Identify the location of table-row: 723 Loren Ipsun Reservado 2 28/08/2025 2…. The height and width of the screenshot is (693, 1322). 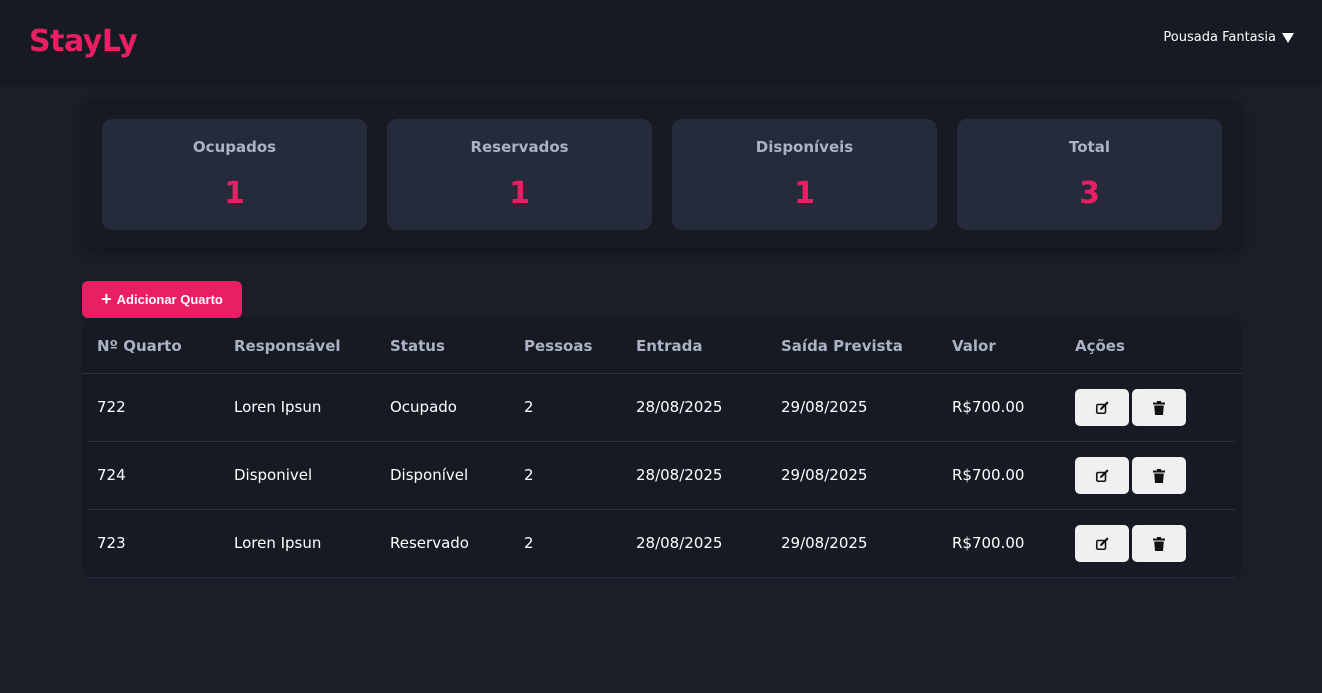
(661, 544).